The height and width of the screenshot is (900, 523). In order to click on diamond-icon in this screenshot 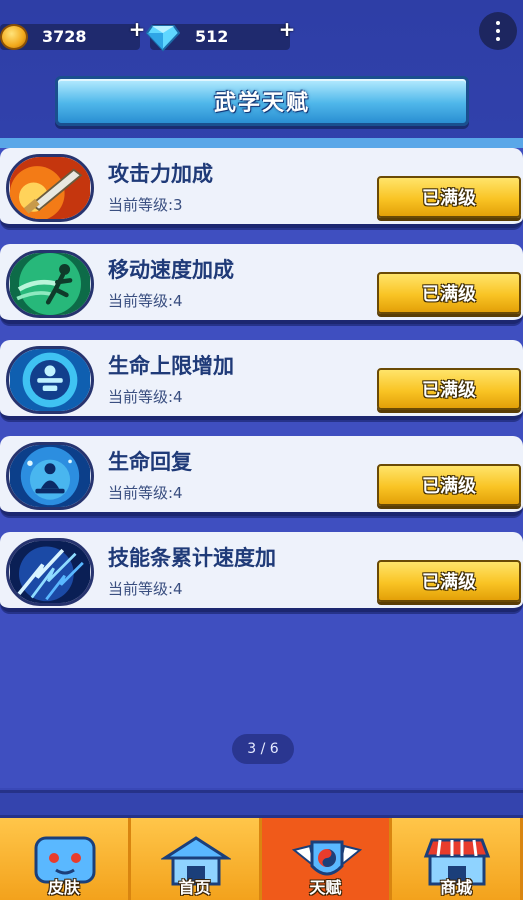, I will do `click(163, 37)`.